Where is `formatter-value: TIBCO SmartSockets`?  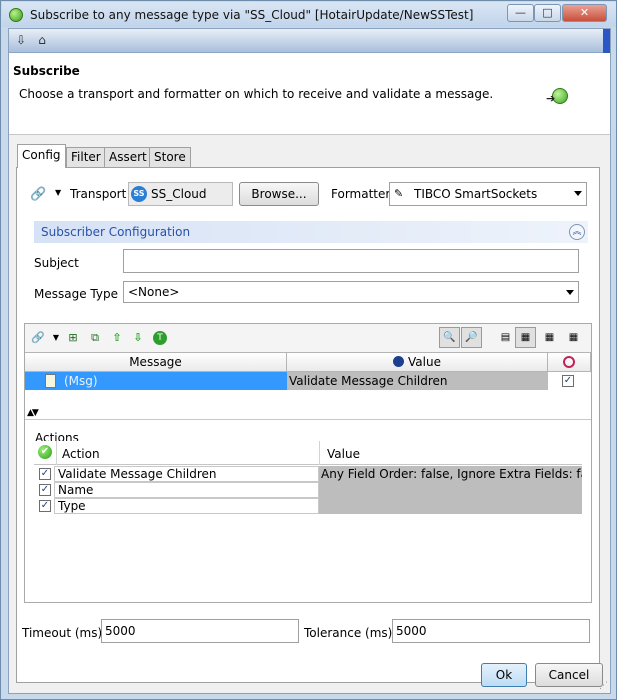 formatter-value: TIBCO SmartSockets is located at coordinates (476, 194).